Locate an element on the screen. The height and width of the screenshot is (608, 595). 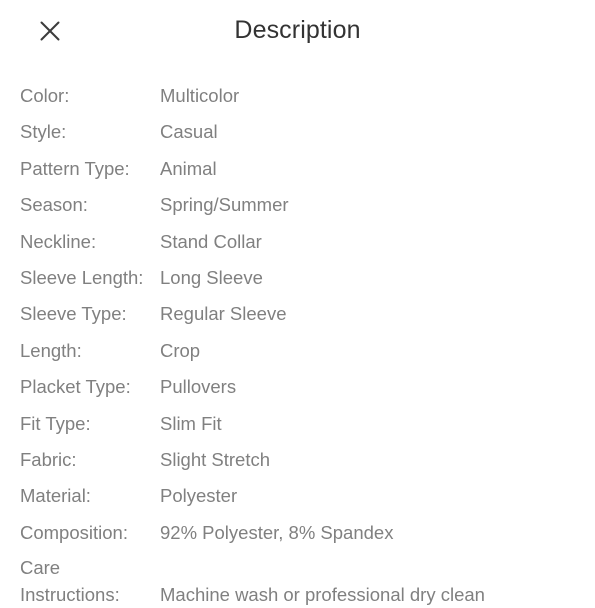
page-title: Description is located at coordinates (297, 30).